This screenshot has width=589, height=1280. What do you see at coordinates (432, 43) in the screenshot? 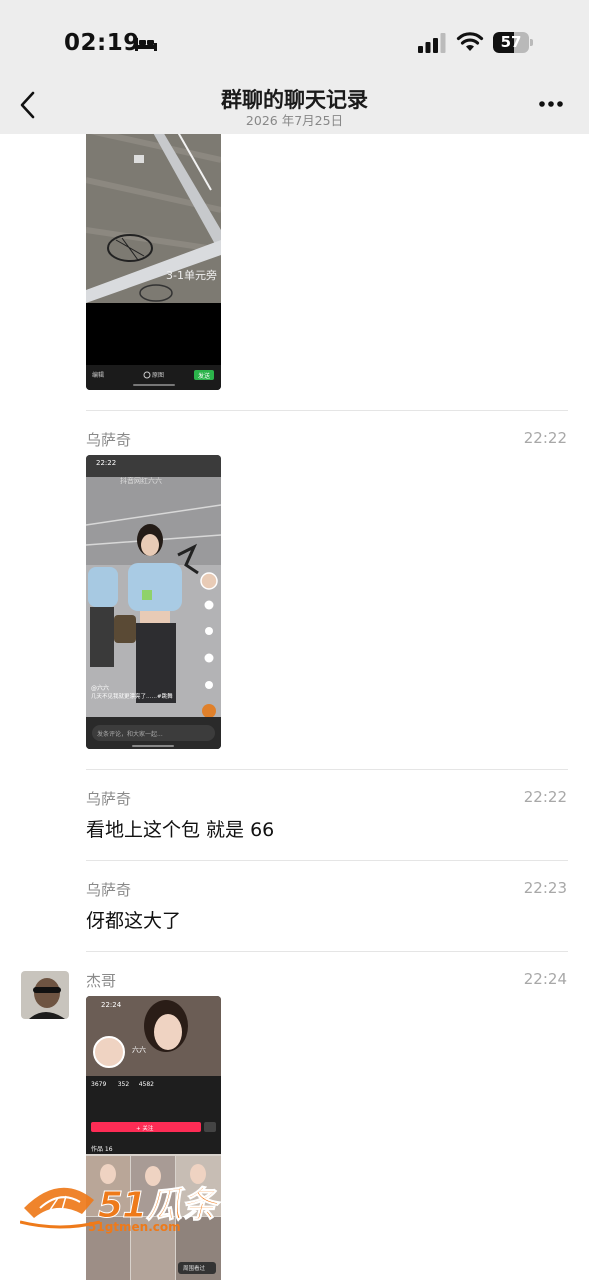
I see `signal-icon` at bounding box center [432, 43].